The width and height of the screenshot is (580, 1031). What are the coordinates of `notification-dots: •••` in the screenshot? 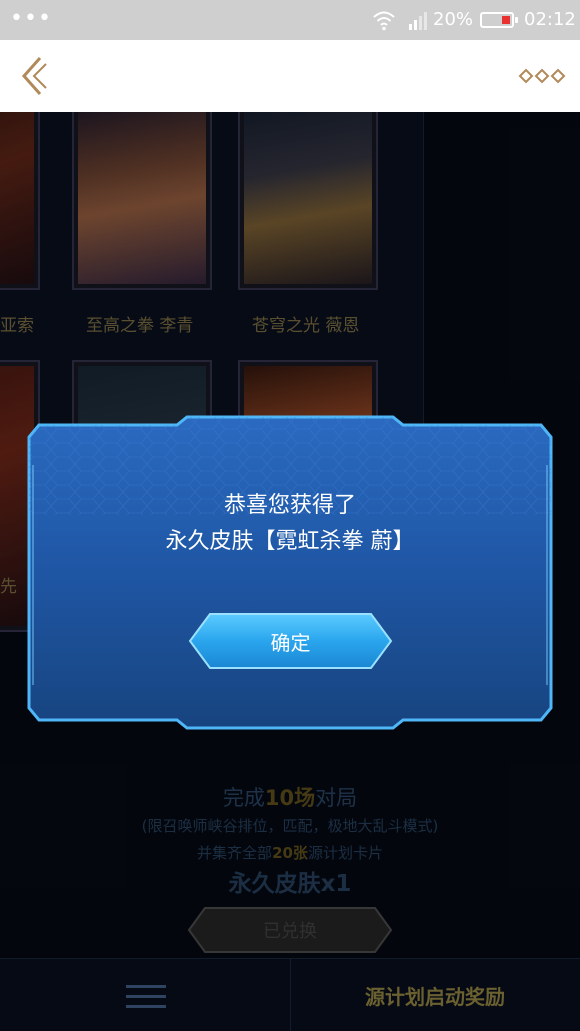 It's located at (31, 18).